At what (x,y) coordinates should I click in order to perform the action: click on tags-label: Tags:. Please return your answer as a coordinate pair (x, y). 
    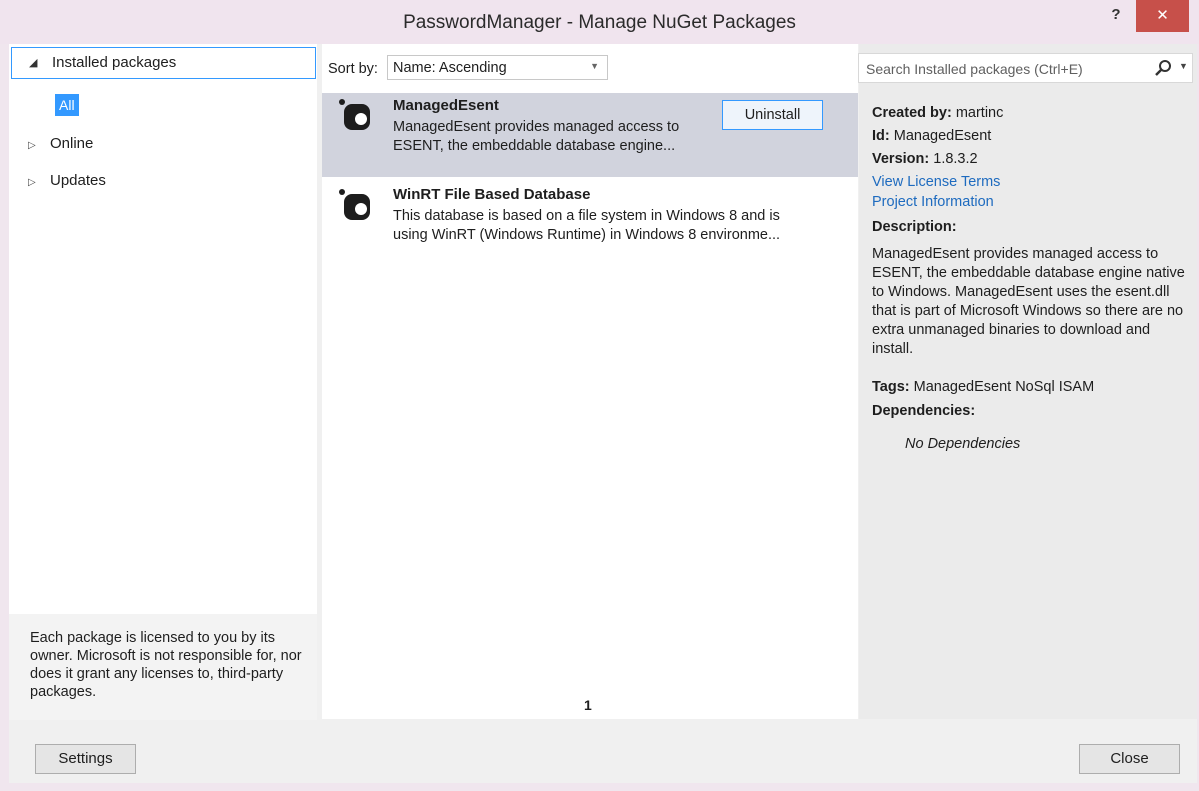
    Looking at the image, I should click on (891, 387).